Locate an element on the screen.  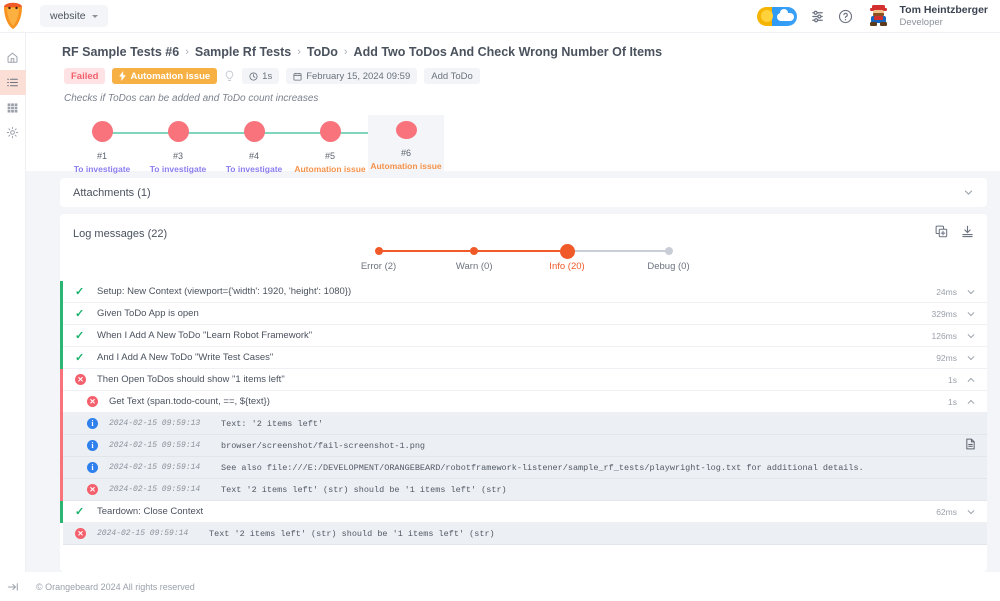
log-row-timestamp: 2024-02-15 09:59:13 is located at coordinates (155, 423).